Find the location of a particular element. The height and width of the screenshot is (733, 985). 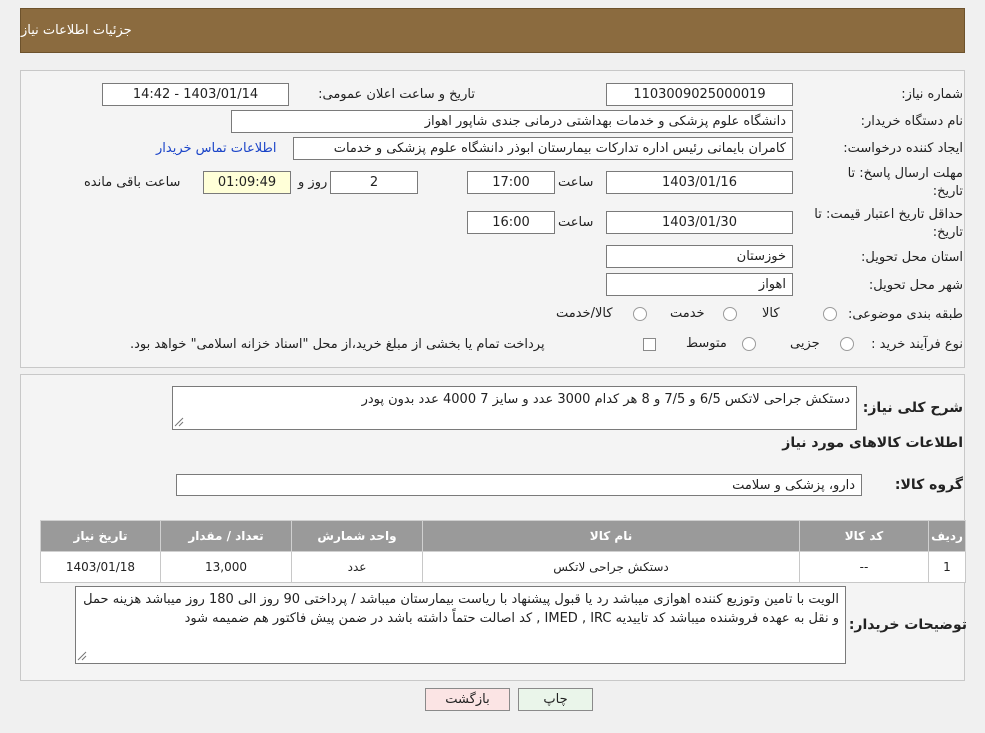

col-need-date: تاریخ نیاز is located at coordinates (100, 536).